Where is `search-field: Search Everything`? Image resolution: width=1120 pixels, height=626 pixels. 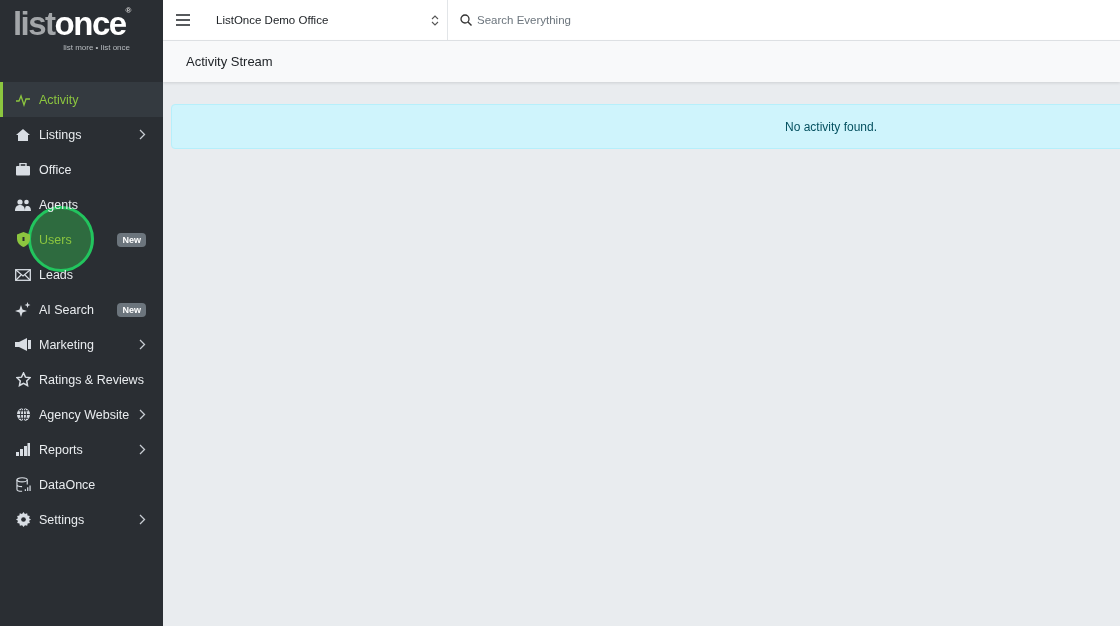 search-field: Search Everything is located at coordinates (784, 20).